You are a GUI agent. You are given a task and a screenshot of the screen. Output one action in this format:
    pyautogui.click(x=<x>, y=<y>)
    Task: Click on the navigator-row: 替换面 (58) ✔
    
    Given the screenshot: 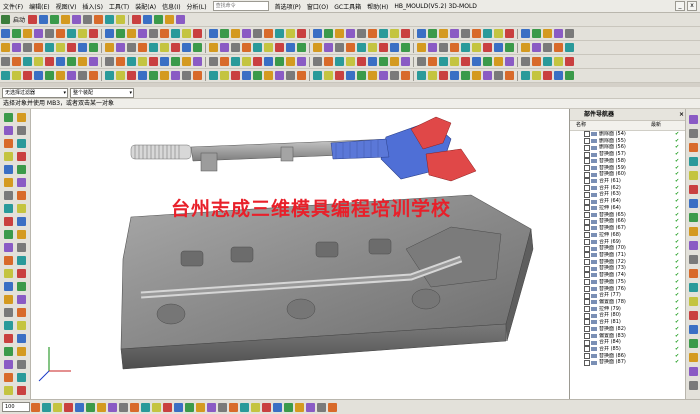 What is the action you would take?
    pyautogui.click(x=628, y=161)
    